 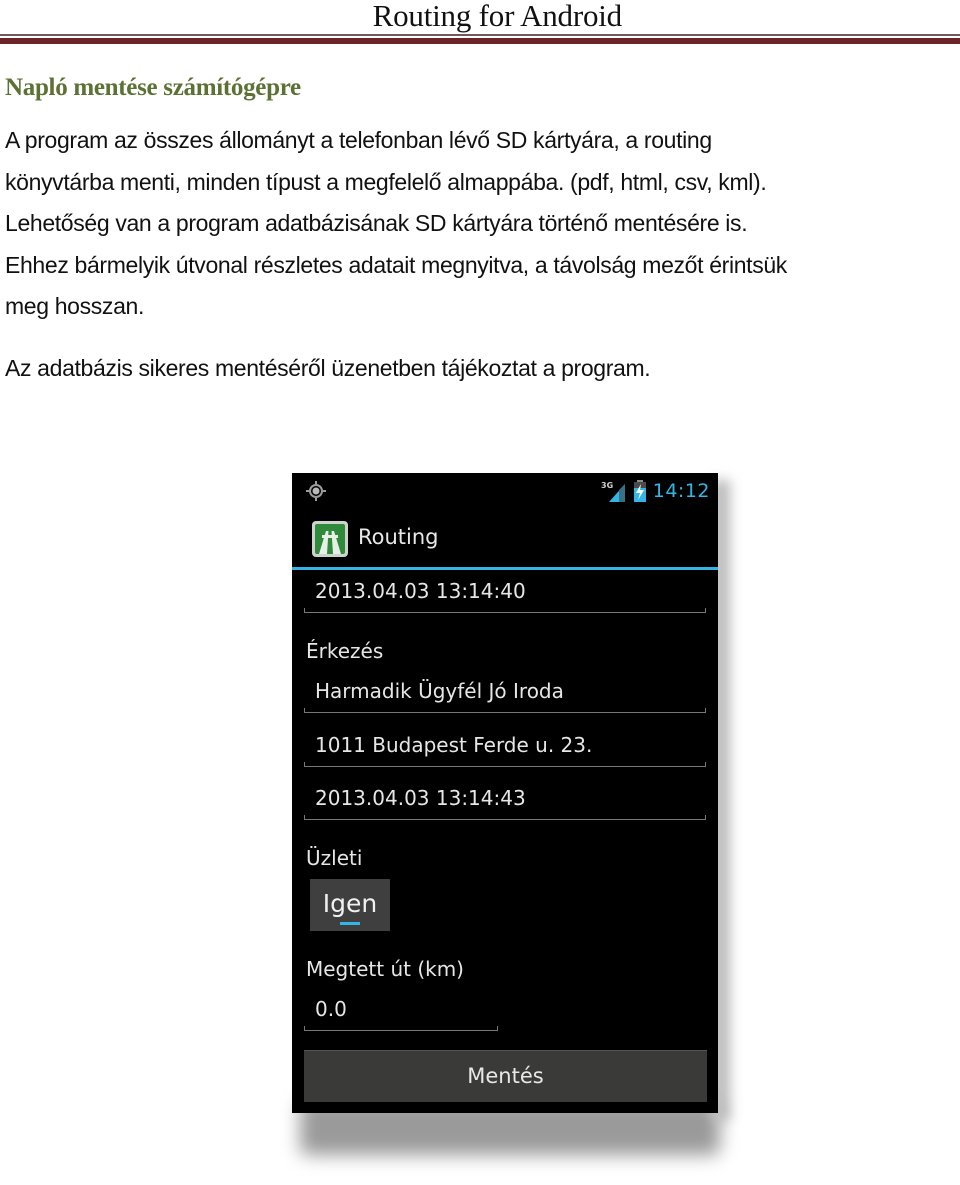 I want to click on business-toggle: Igen, so click(x=350, y=905).